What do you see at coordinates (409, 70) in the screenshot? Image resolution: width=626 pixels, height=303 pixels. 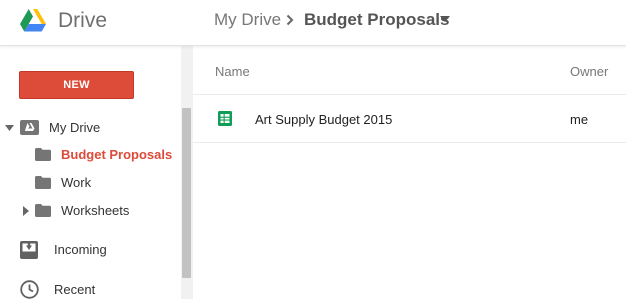 I see `file-list-header: Name Owner` at bounding box center [409, 70].